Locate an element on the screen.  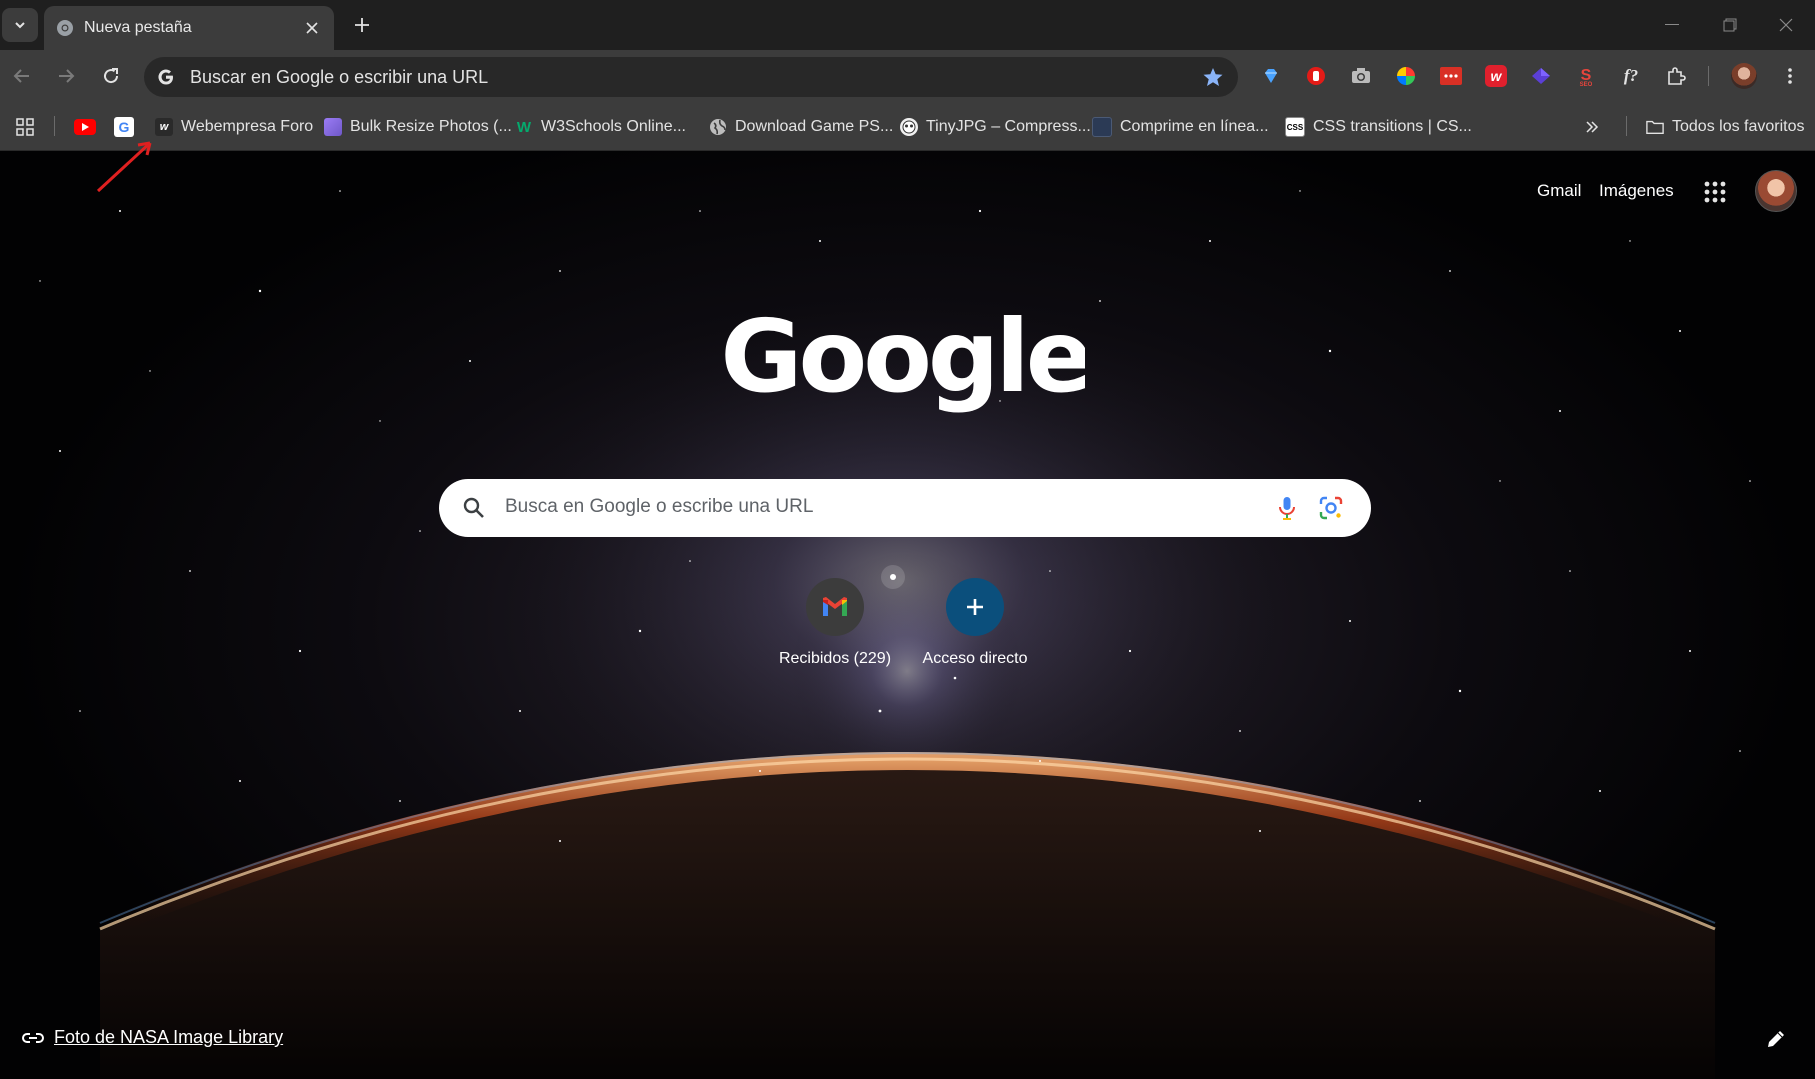
chrome-icon is located at coordinates (65, 28).